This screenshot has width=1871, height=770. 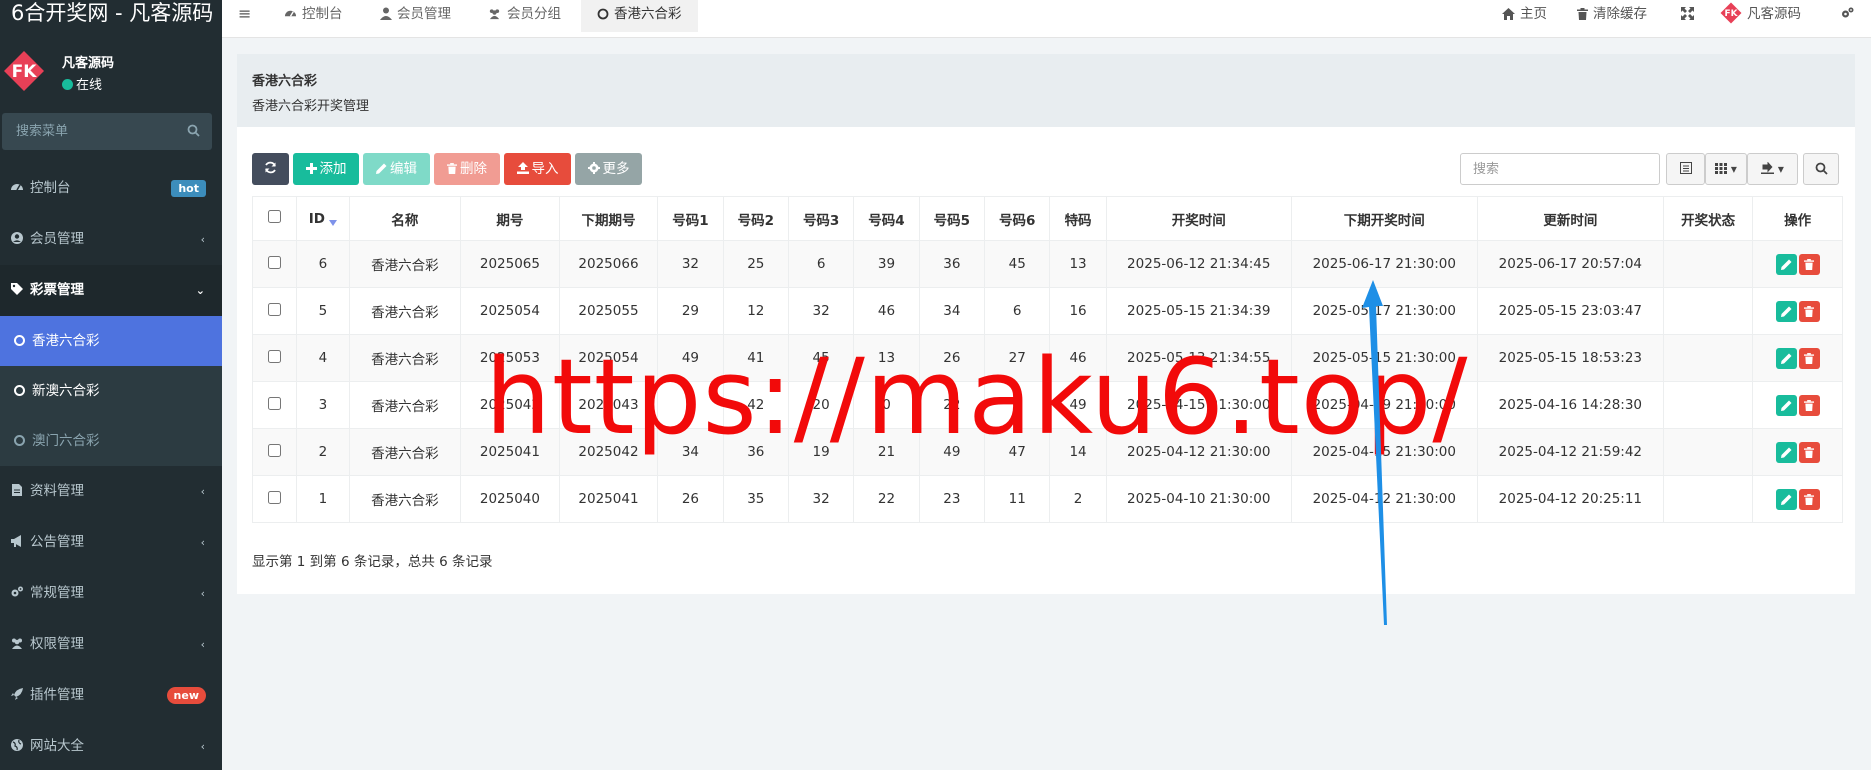 What do you see at coordinates (405, 218) in the screenshot?
I see `column-header: 名称` at bounding box center [405, 218].